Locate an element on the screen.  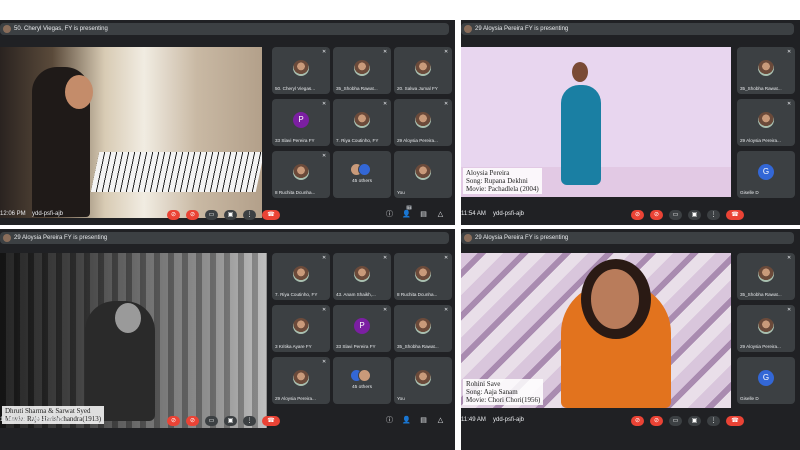
avatar: G is located at coordinates (766, 172).